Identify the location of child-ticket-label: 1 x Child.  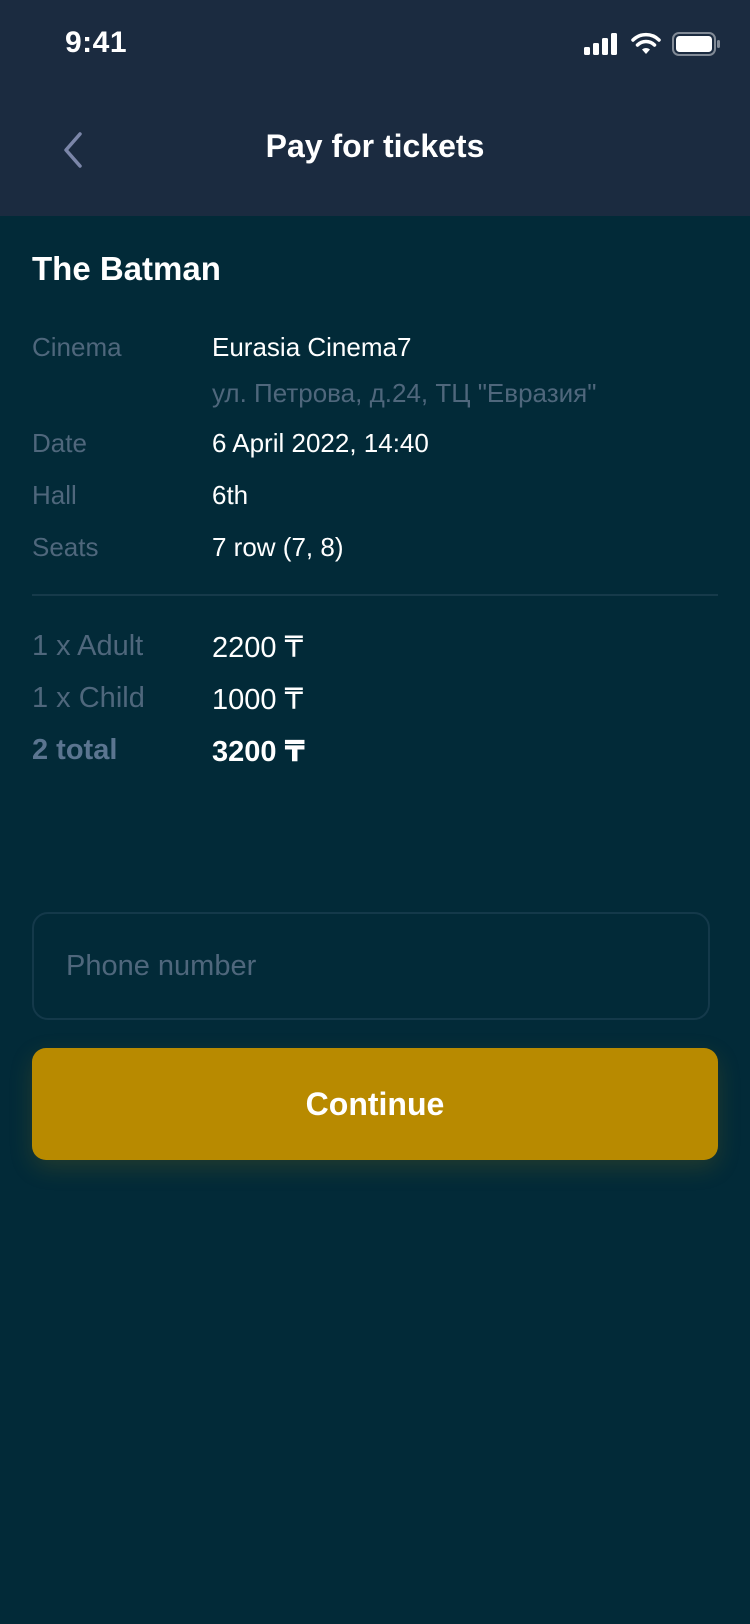
(88, 698).